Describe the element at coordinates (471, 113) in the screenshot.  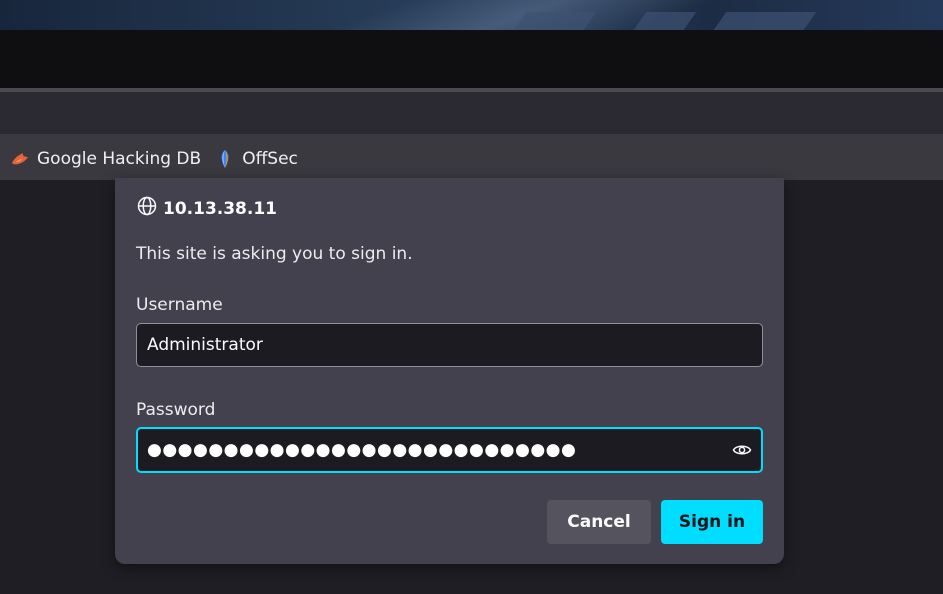
I see `browser-tab-strip` at that location.